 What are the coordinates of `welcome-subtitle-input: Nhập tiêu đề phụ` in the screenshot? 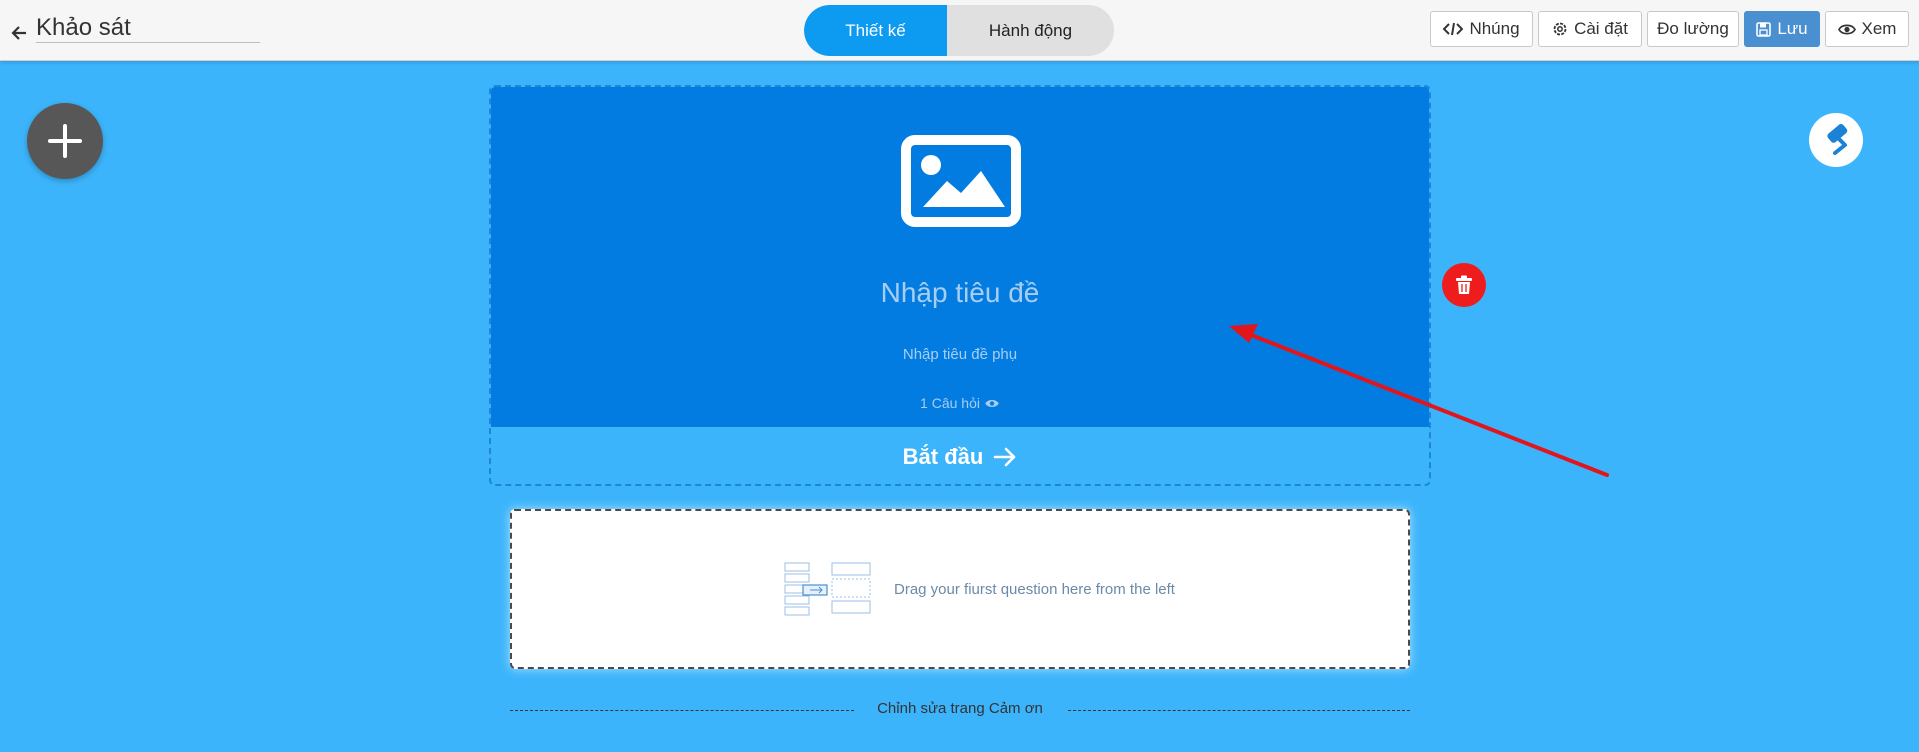 It's located at (960, 354).